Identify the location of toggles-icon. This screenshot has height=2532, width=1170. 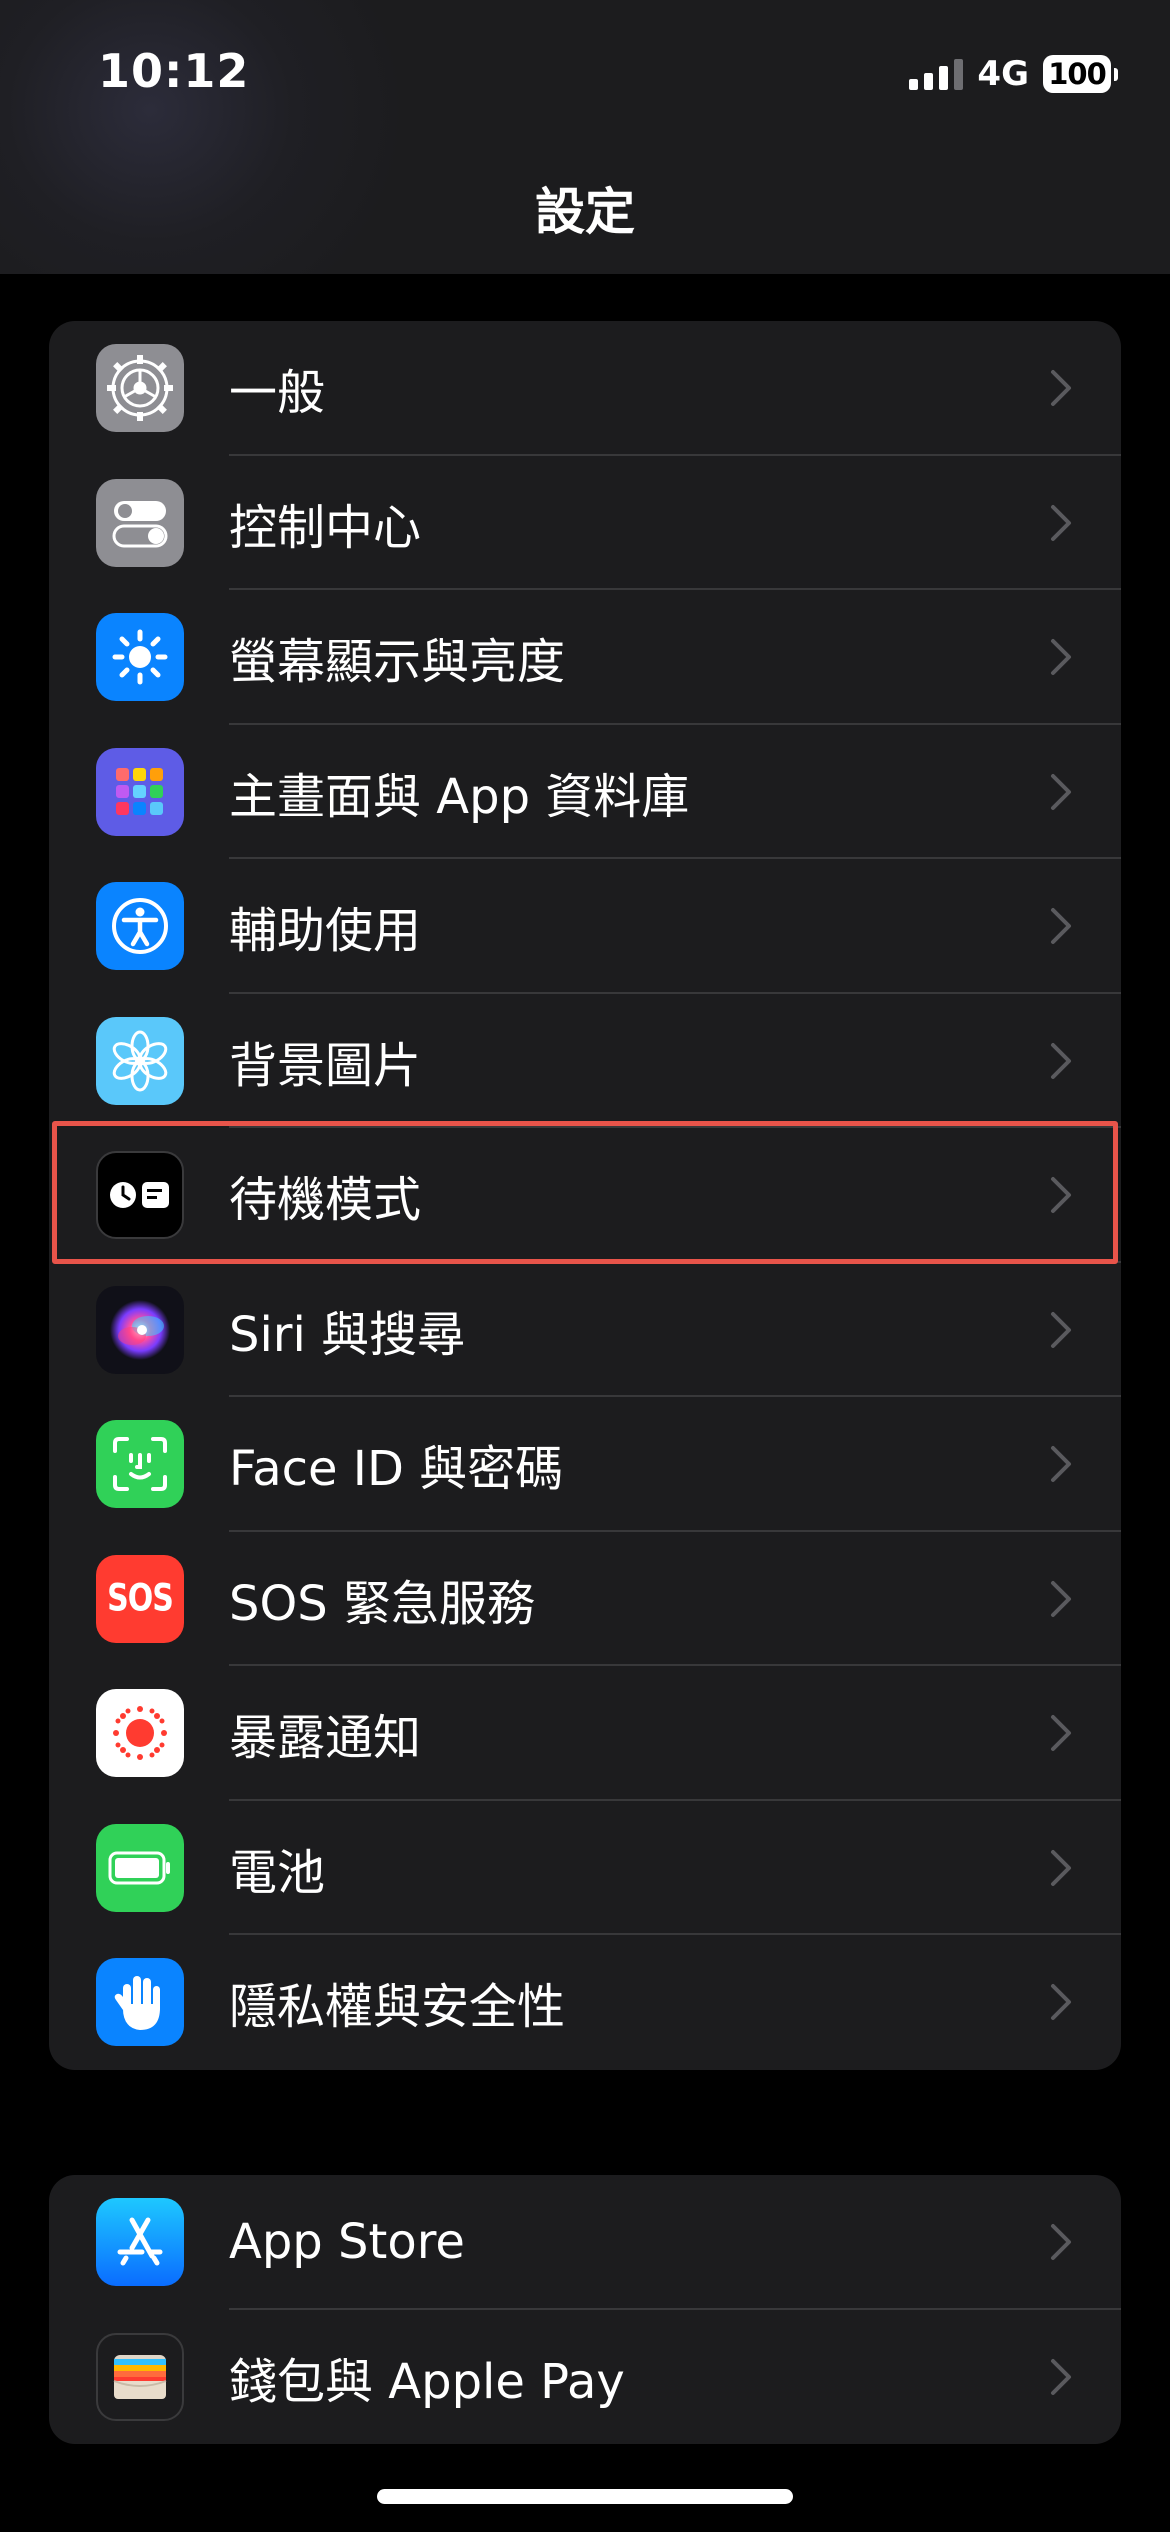
(140, 522).